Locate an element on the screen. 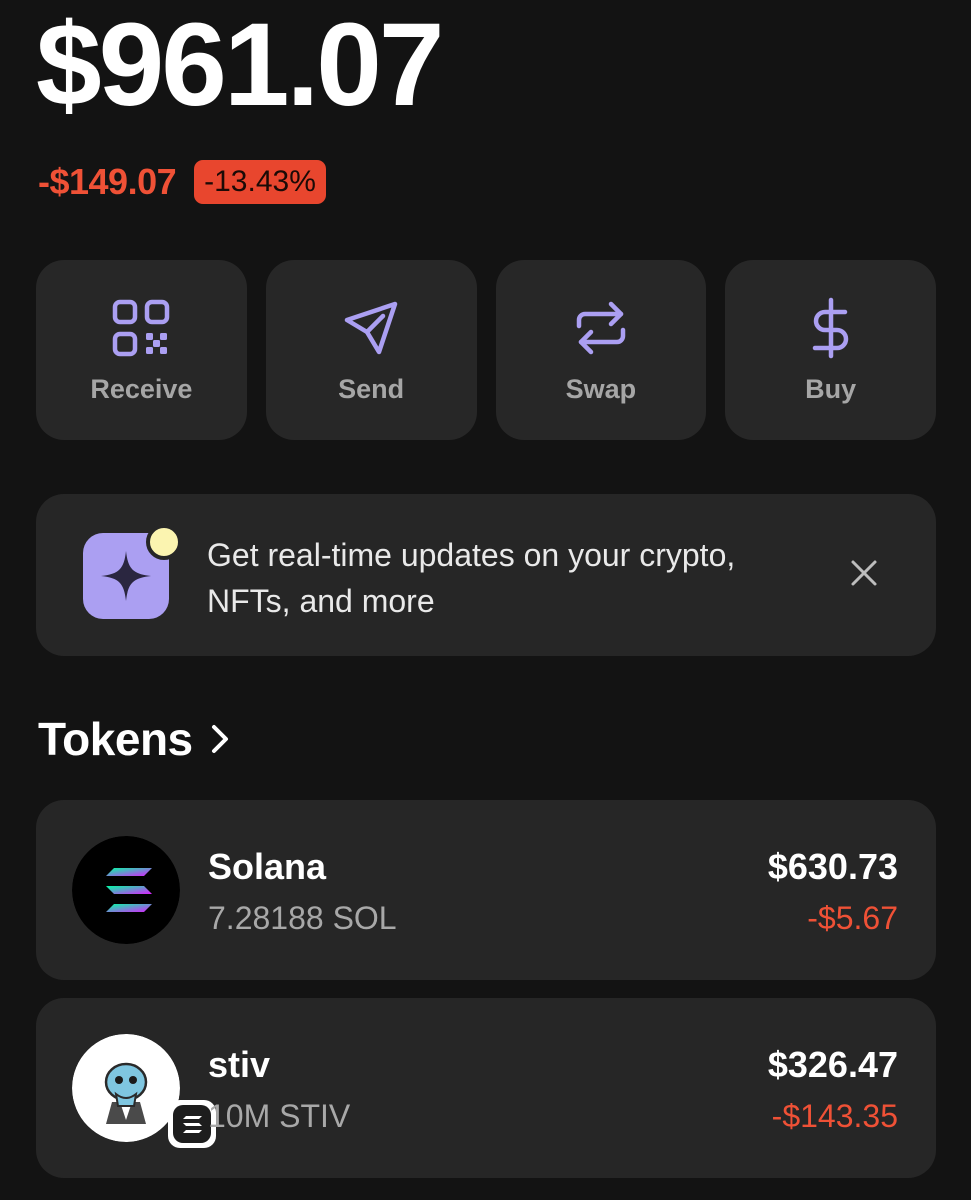 The height and width of the screenshot is (1200, 971). notification-dot is located at coordinates (164, 542).